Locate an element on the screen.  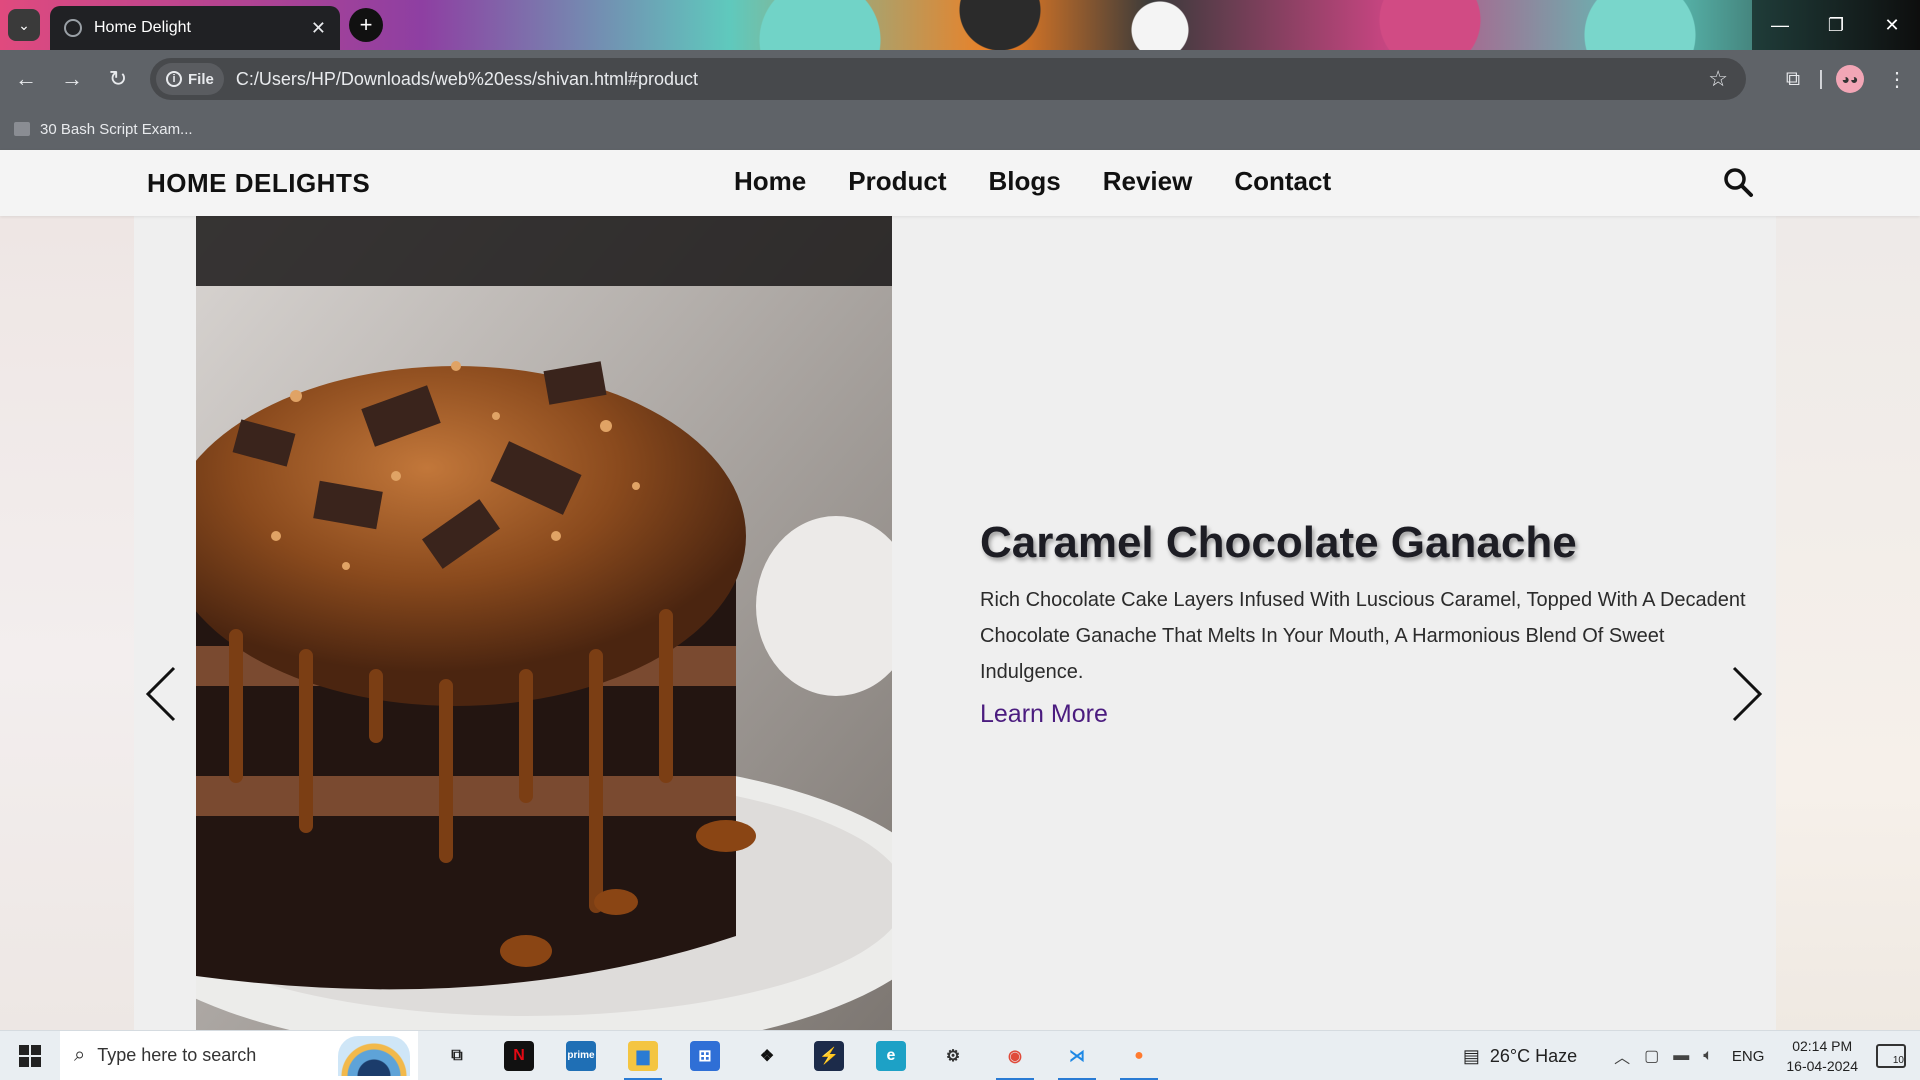
taskbar-search-box: ⌕ Type here to search is located at coordinates (239, 1055).